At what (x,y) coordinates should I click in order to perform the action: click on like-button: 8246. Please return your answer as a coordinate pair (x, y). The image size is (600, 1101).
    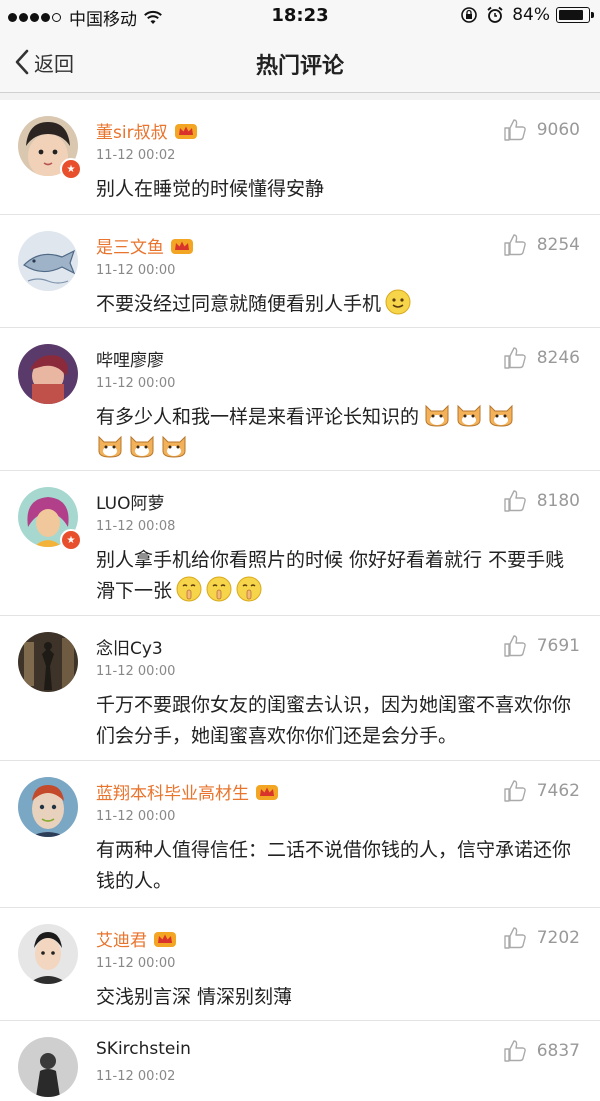
    Looking at the image, I should click on (541, 358).